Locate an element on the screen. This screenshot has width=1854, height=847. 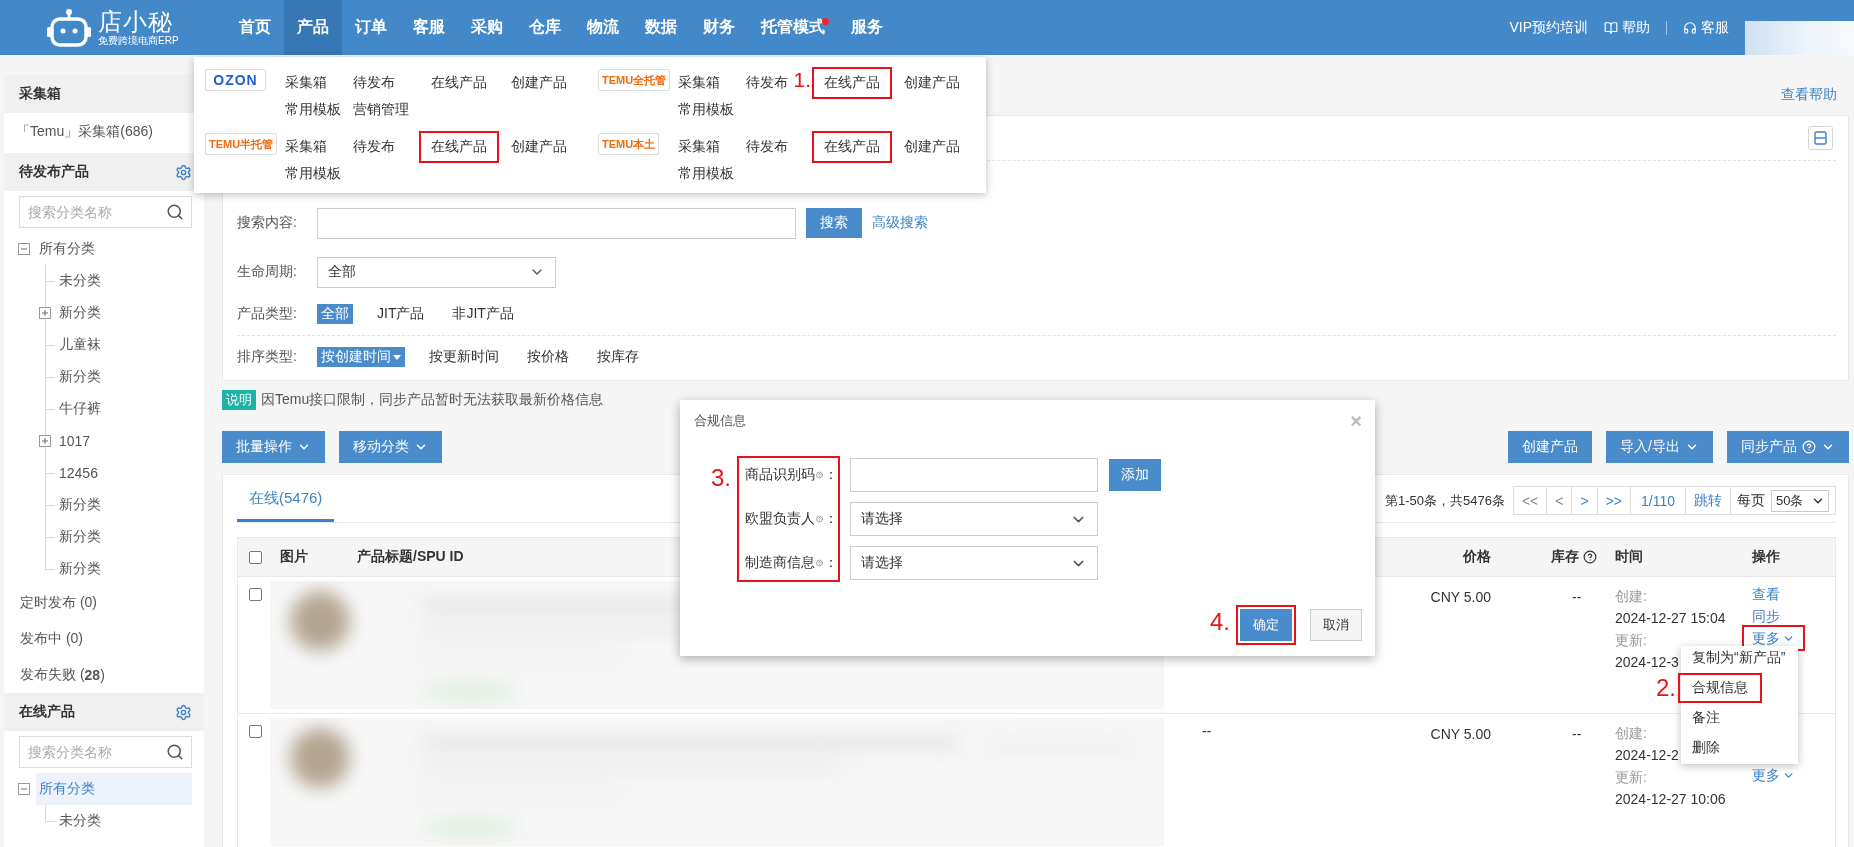
toolbar-button: 导入/导出 is located at coordinates (1659, 447).